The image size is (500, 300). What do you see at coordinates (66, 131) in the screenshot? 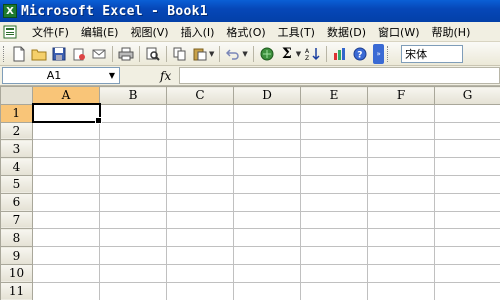
I see `cell-A2` at bounding box center [66, 131].